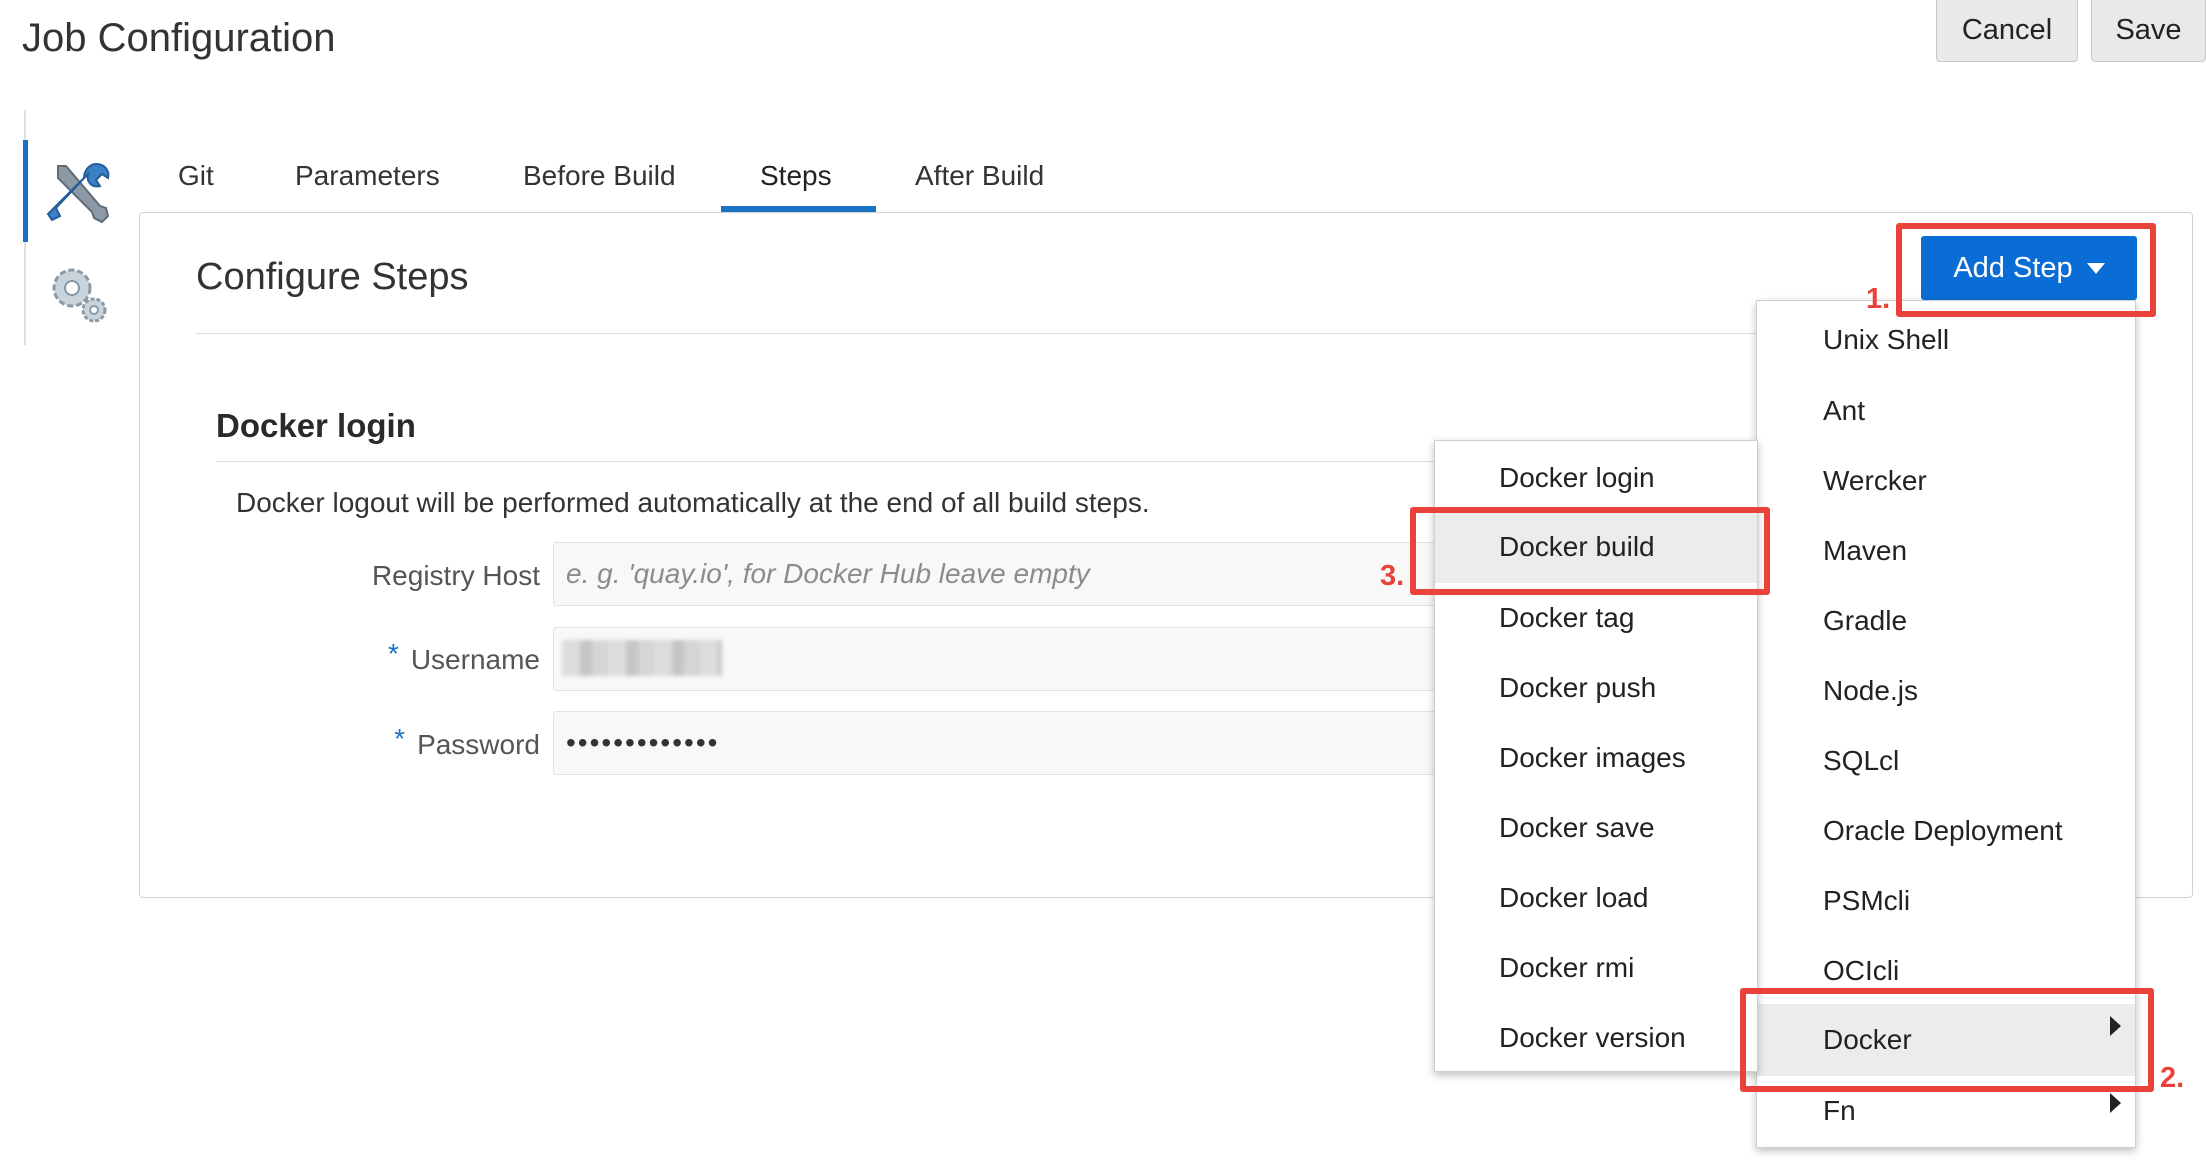  I want to click on save-button: Save, so click(2148, 31).